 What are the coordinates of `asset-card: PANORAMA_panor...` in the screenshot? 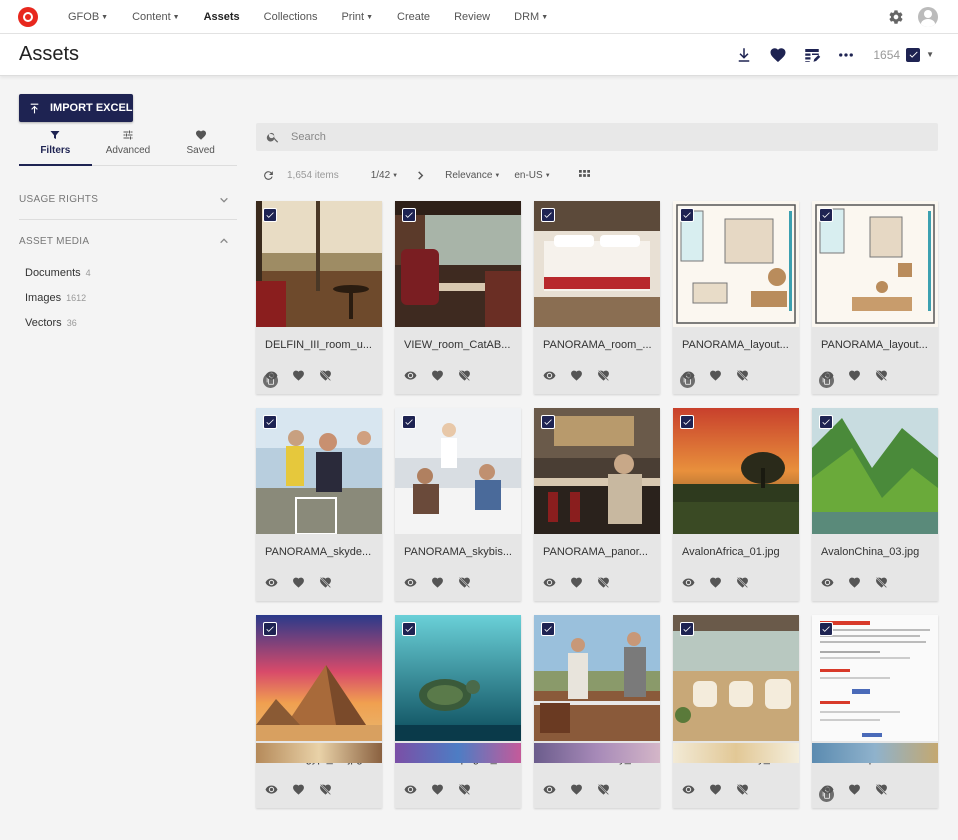 It's located at (597, 504).